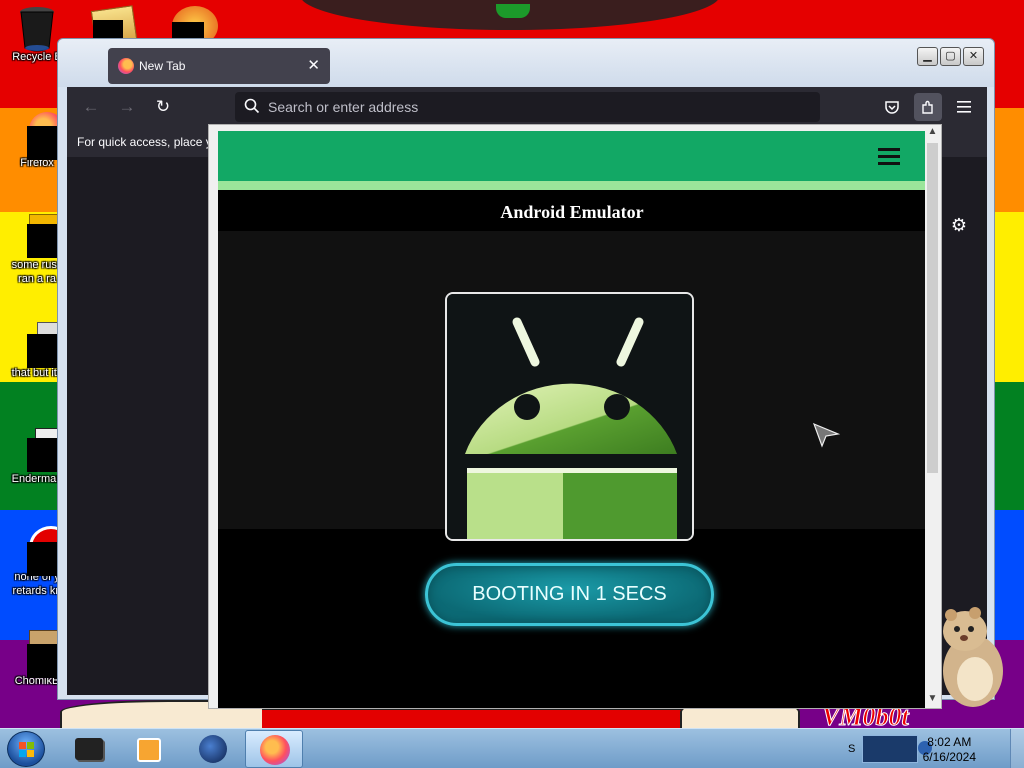 This screenshot has width=1024, height=768. What do you see at coordinates (932, 308) in the screenshot?
I see `scrollbar-thumb` at bounding box center [932, 308].